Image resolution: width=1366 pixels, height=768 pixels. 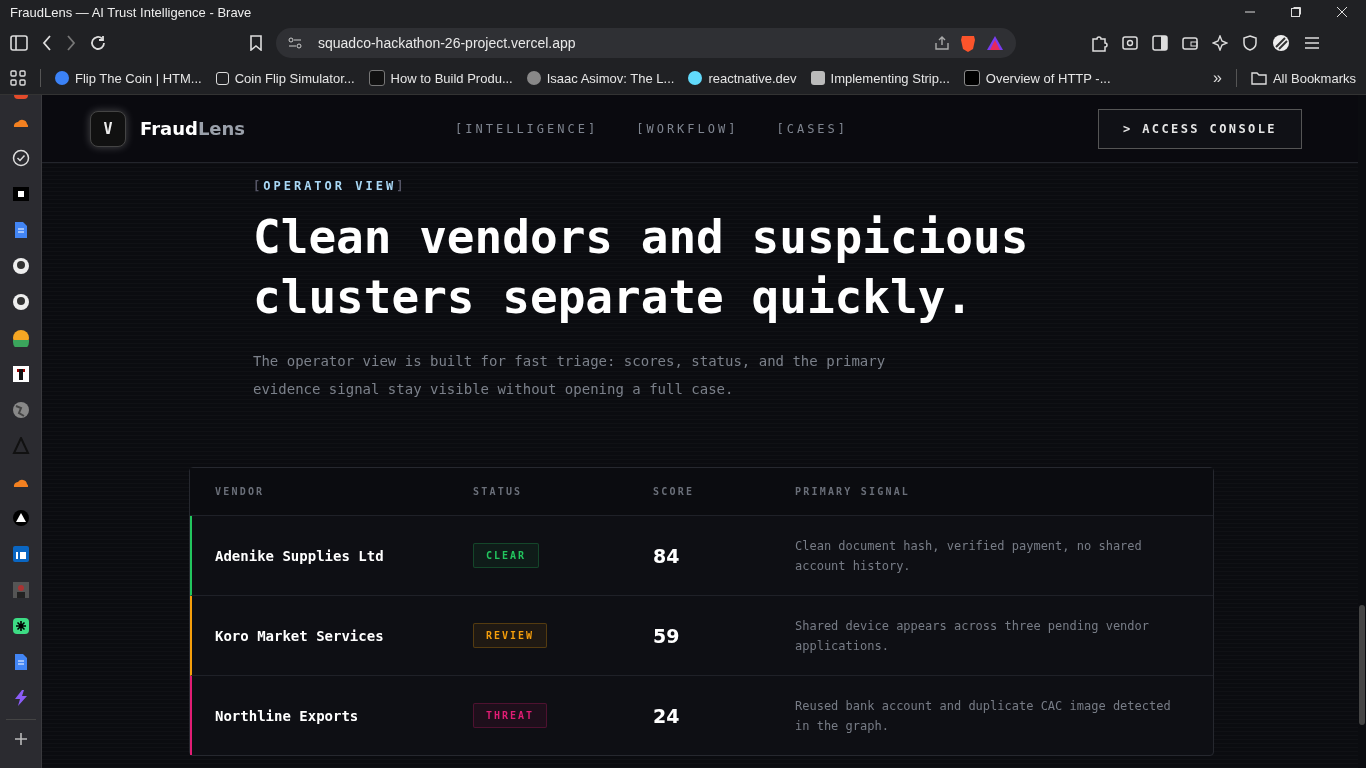 I want to click on column-header: SCORE, so click(x=674, y=491).